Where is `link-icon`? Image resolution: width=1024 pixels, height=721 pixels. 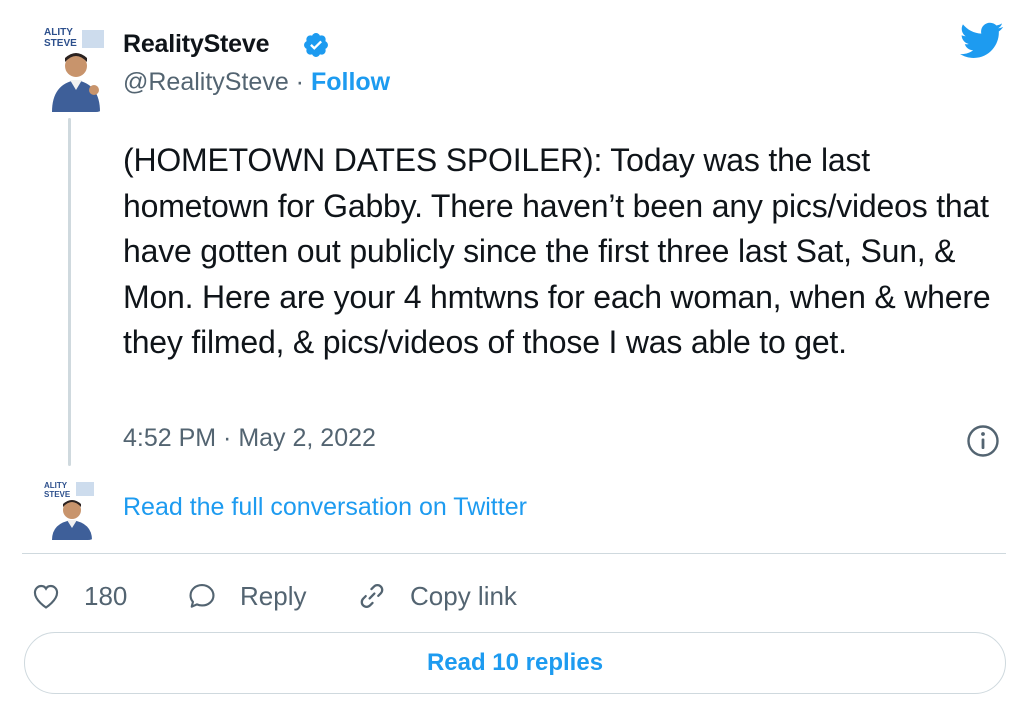
link-icon is located at coordinates (372, 596).